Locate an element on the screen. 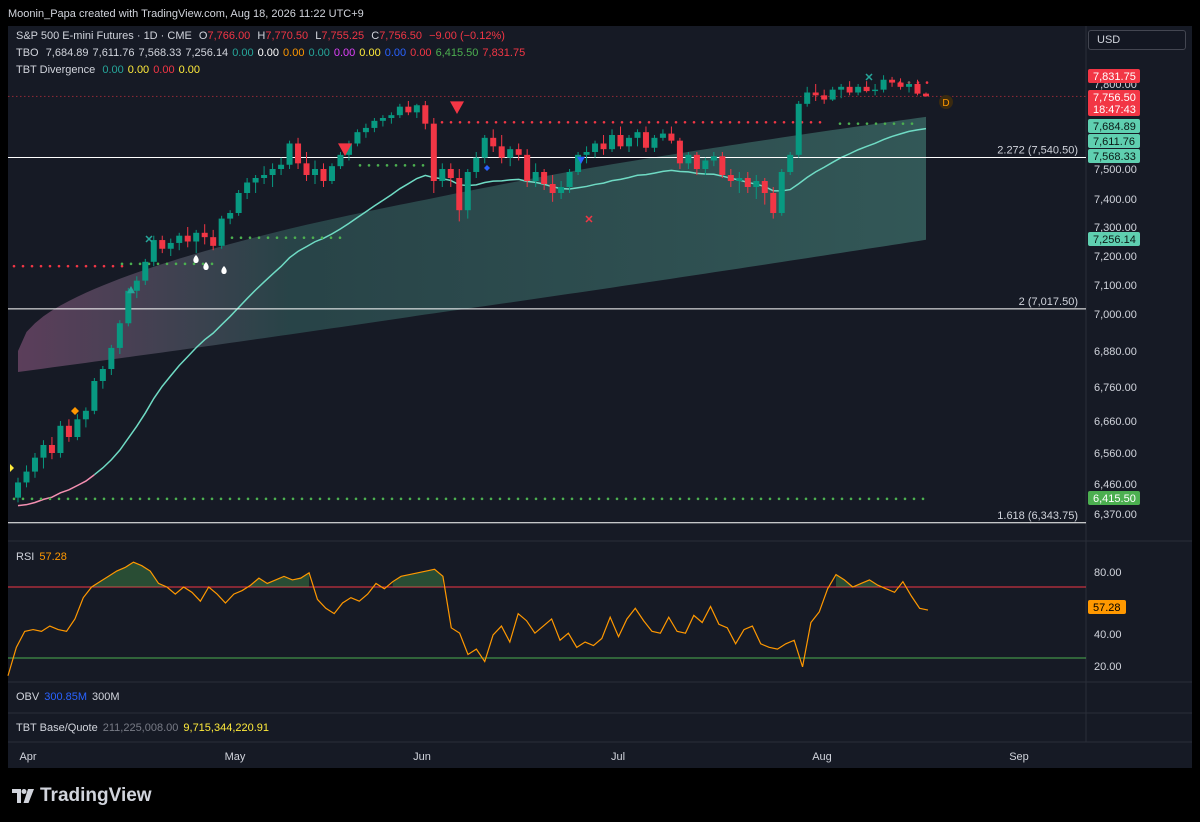  tbo-value-11: 0.00 is located at coordinates (395, 53).